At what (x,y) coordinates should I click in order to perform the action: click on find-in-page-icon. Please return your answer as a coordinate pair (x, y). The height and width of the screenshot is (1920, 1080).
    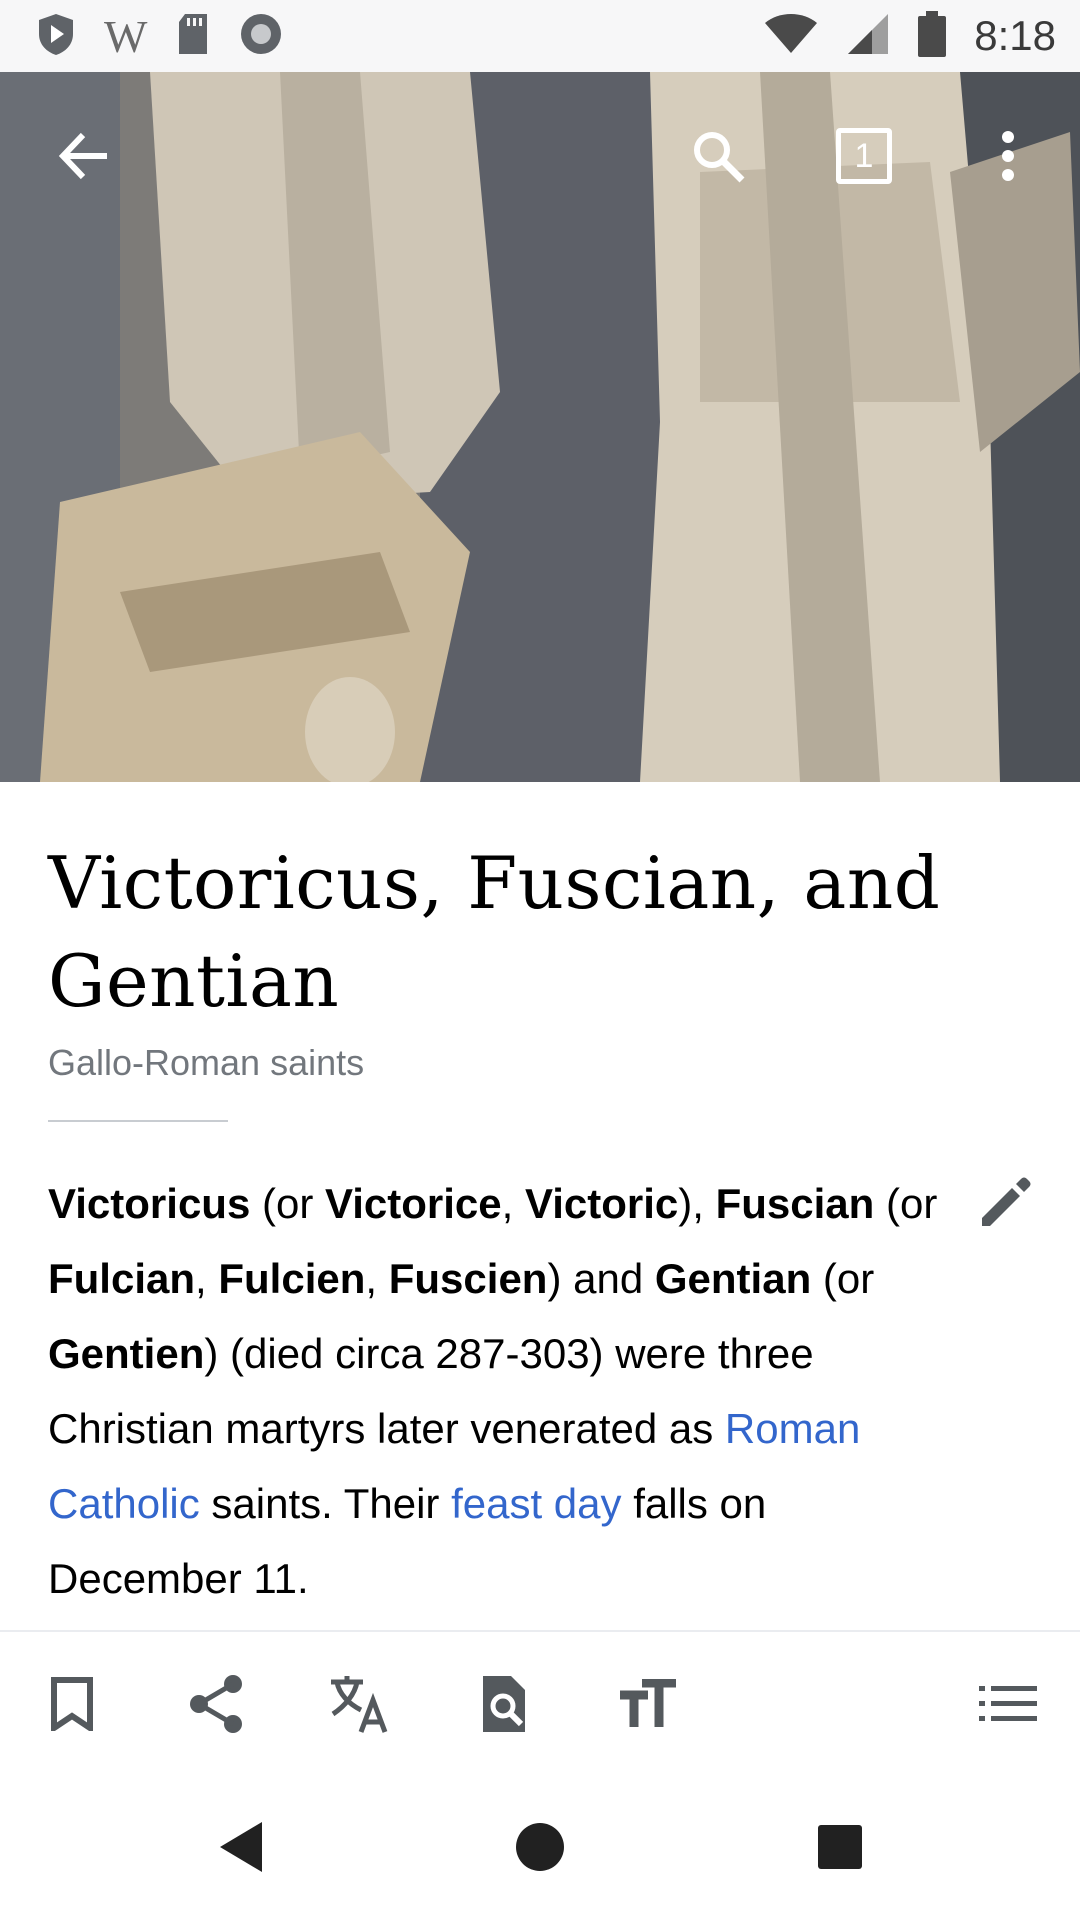
    Looking at the image, I should click on (504, 1704).